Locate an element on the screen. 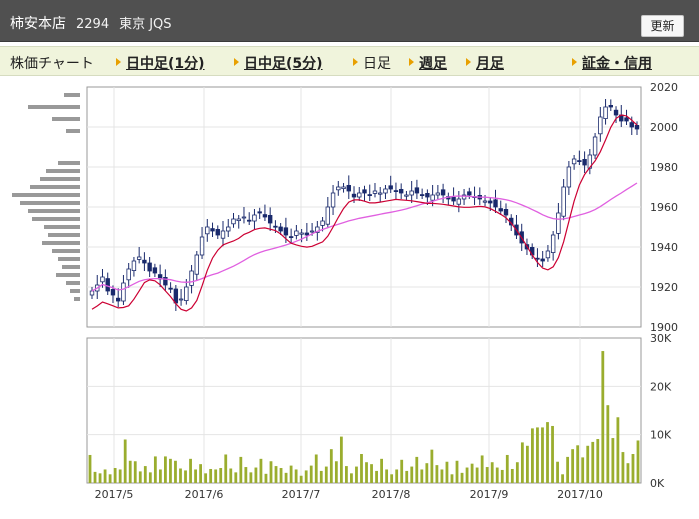 The height and width of the screenshot is (519, 699). refresh-button: 更新 is located at coordinates (662, 26).